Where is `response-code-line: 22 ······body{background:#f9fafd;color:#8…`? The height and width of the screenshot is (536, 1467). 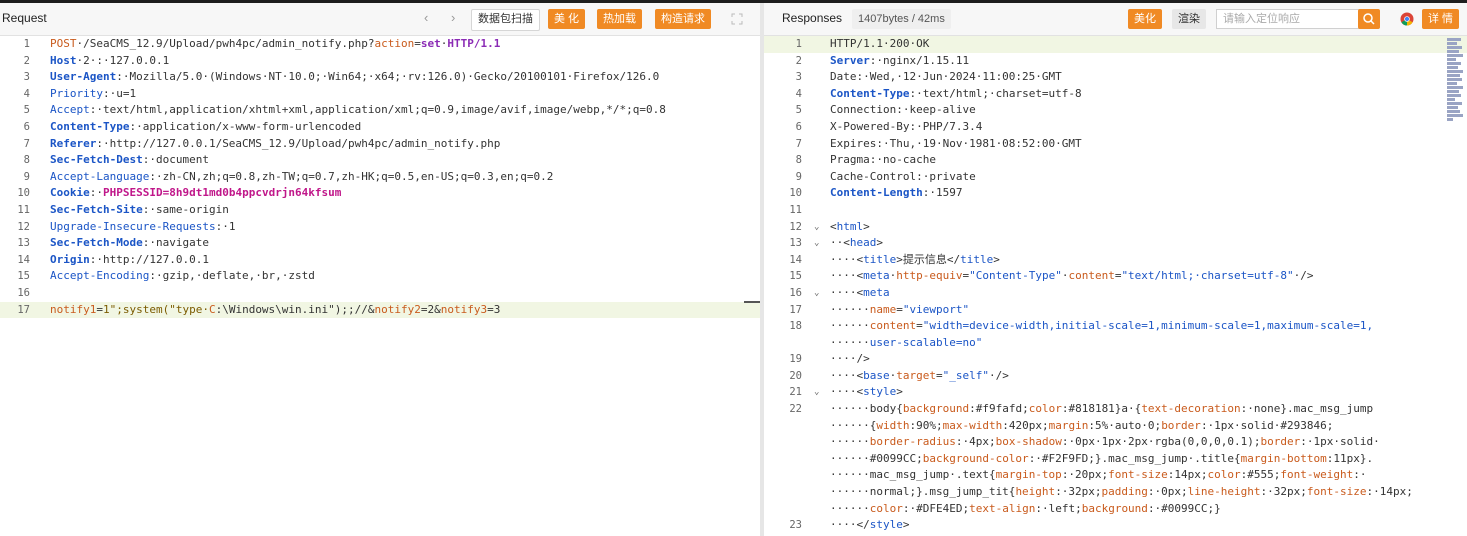 response-code-line: 22 ······body{background:#f9fafd;color:#8… is located at coordinates (1115, 409).